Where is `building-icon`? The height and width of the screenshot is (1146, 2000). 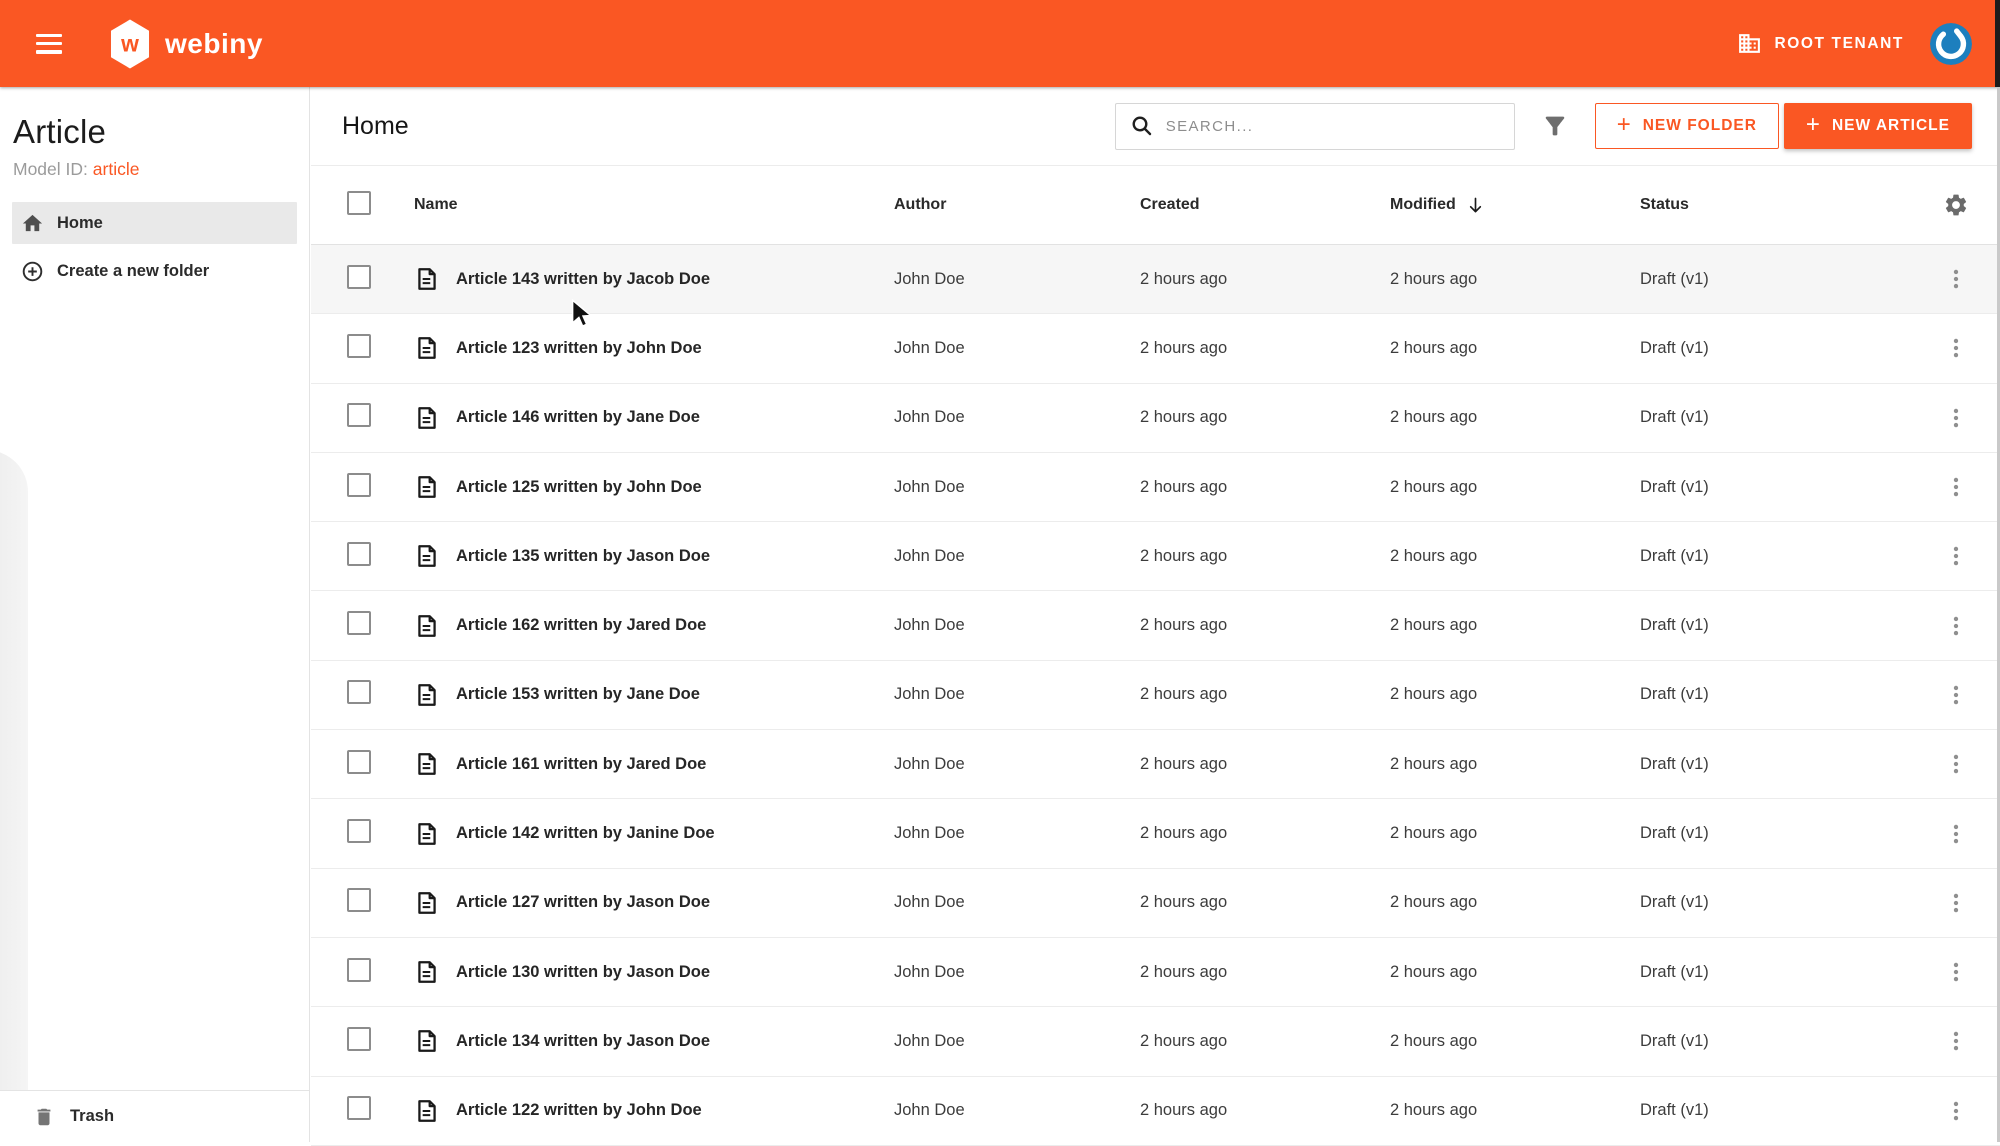
building-icon is located at coordinates (1750, 43).